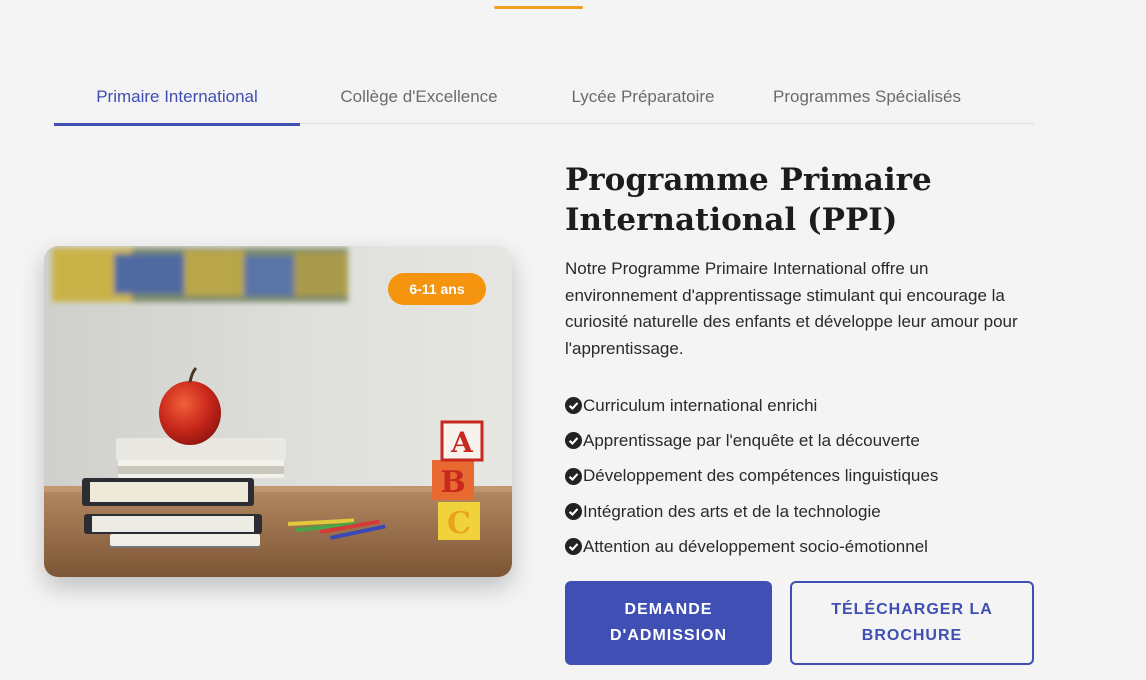  Describe the element at coordinates (700, 405) in the screenshot. I see `feature-label: Curriculum international enrichi` at that location.